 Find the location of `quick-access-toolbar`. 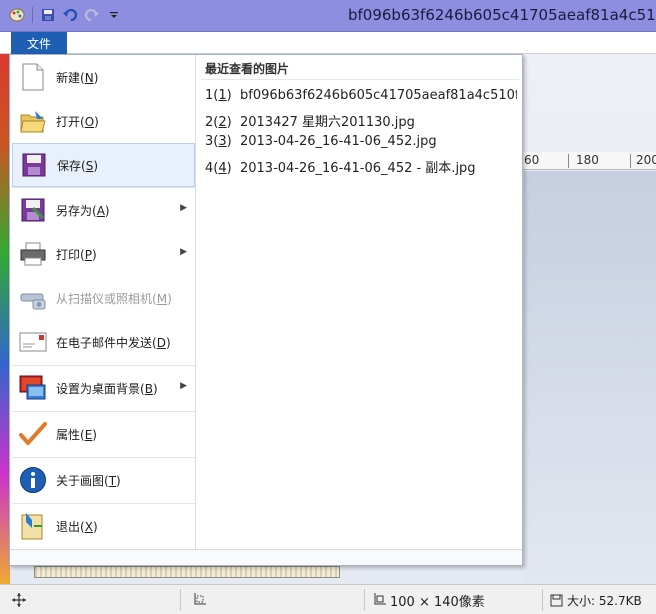

quick-access-toolbar is located at coordinates (65, 15).